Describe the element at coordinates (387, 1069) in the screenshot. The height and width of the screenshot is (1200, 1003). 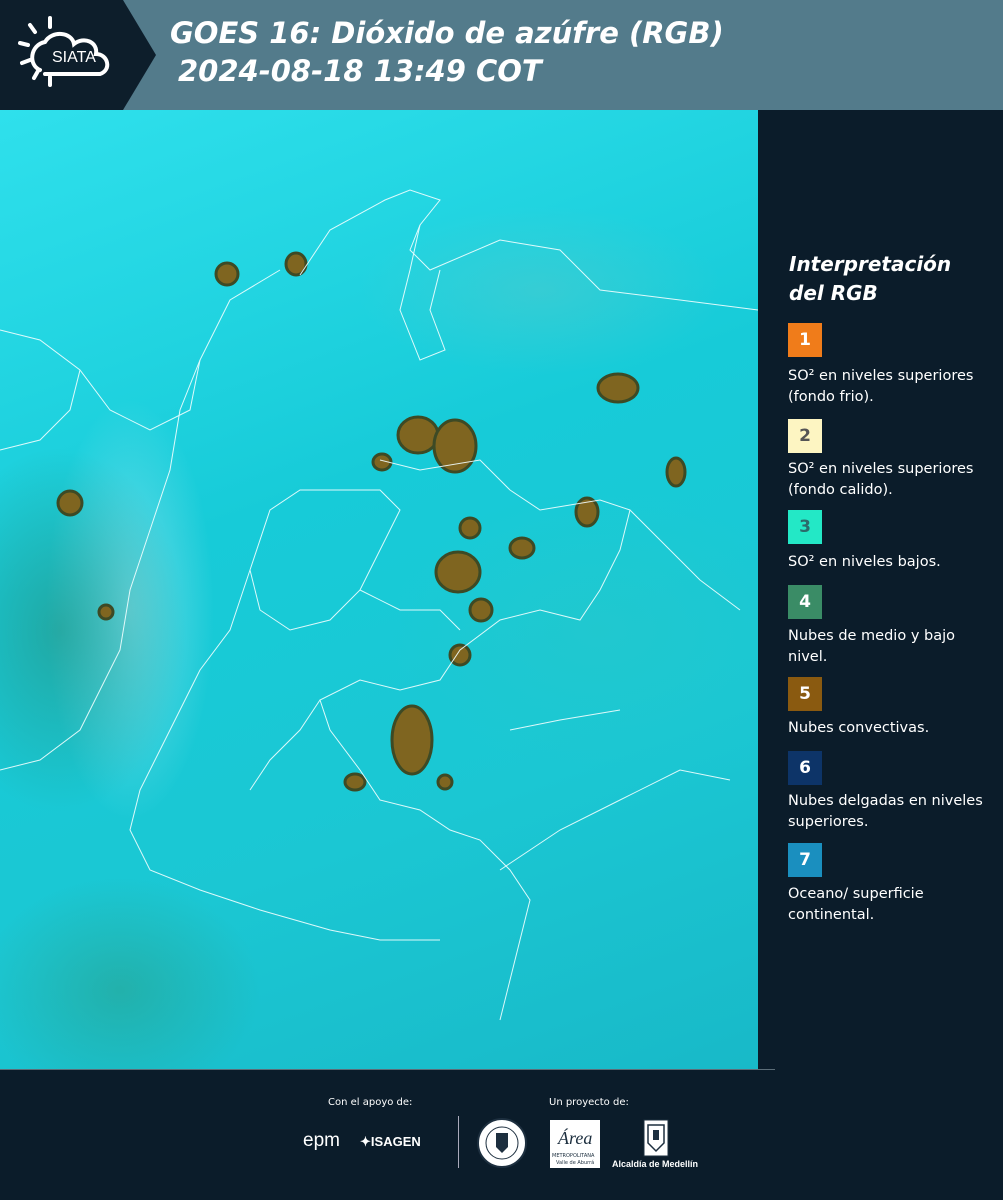
I see `footer-separator` at that location.